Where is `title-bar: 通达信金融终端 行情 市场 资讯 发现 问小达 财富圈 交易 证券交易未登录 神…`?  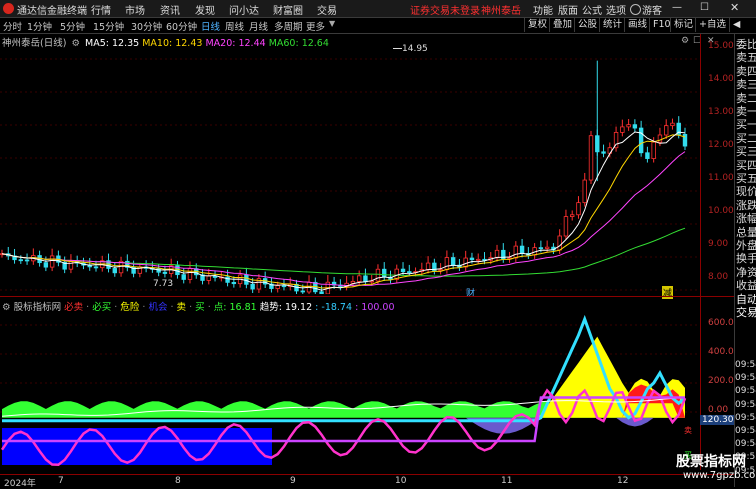 title-bar: 通达信金融终端 行情 市场 资讯 发现 问小达 财富圈 交易 证券交易未登录 神… is located at coordinates (378, 9).